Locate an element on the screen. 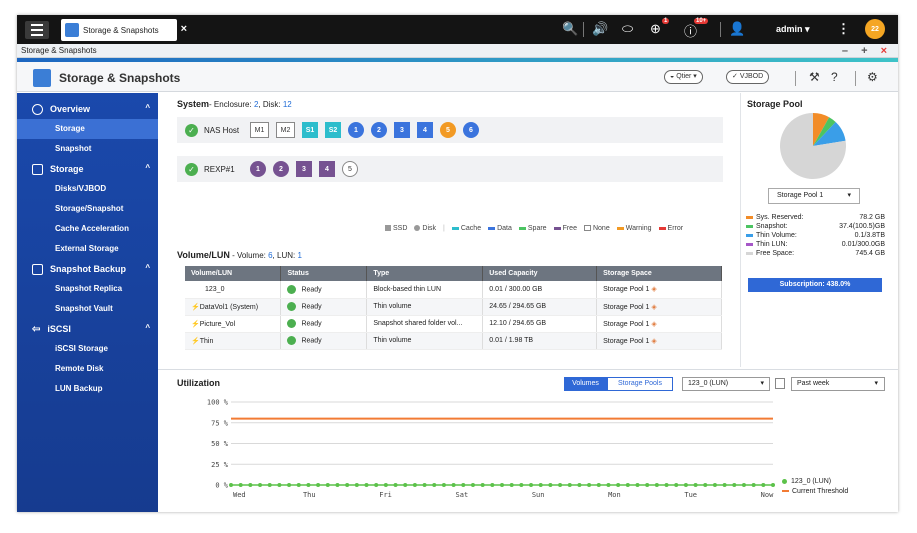 The height and width of the screenshot is (533, 917). close-tab-icon: × is located at coordinates (184, 29).